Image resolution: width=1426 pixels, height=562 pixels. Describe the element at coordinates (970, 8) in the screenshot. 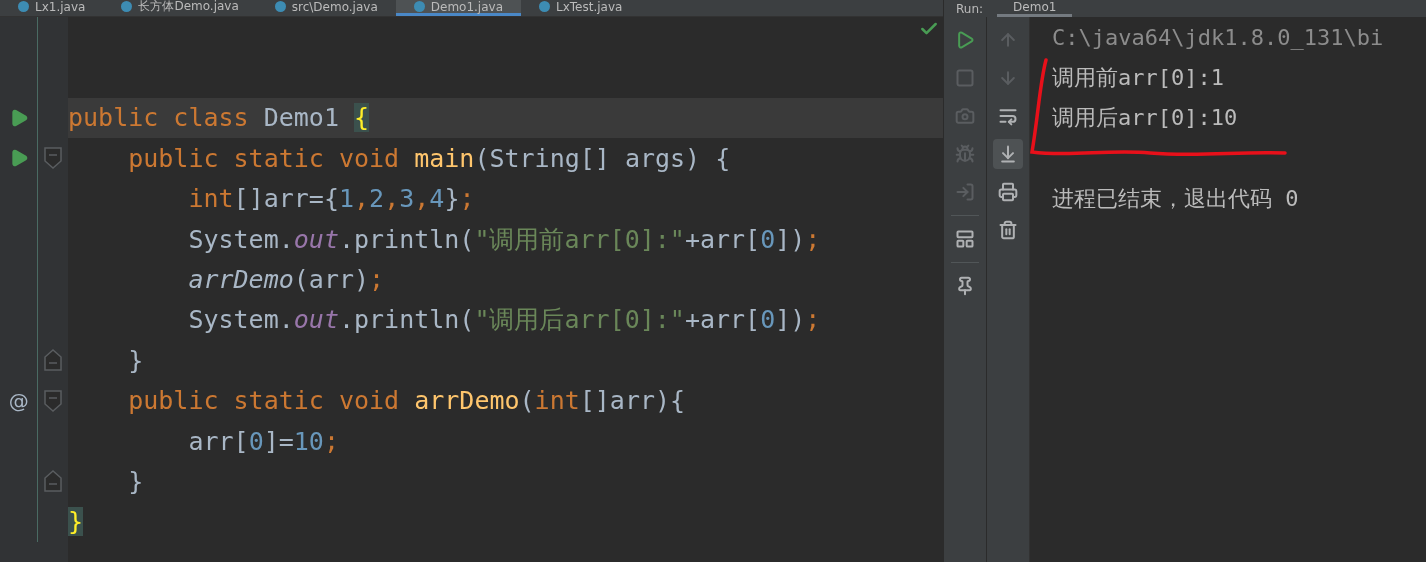

I see `run-panel-label: Run:` at that location.